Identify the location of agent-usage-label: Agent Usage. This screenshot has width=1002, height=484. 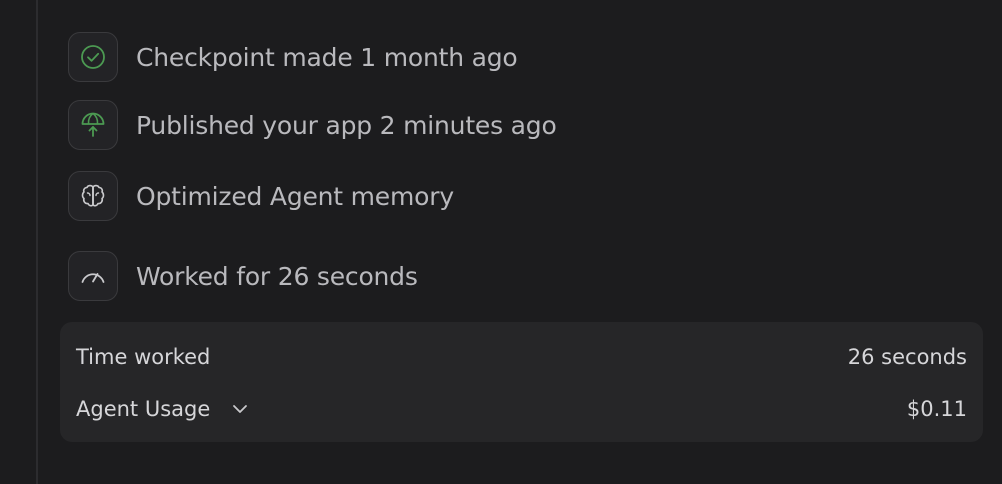
(143, 409).